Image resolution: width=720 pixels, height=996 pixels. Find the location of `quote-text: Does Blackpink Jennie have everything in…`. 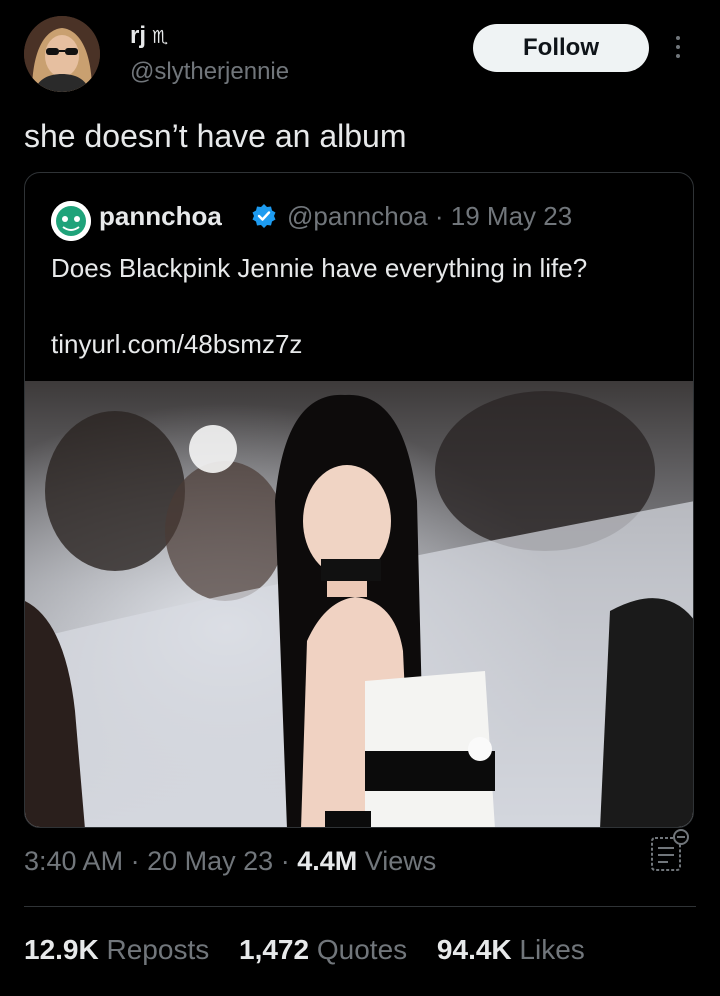

quote-text: Does Blackpink Jennie have everything in… is located at coordinates (319, 268).